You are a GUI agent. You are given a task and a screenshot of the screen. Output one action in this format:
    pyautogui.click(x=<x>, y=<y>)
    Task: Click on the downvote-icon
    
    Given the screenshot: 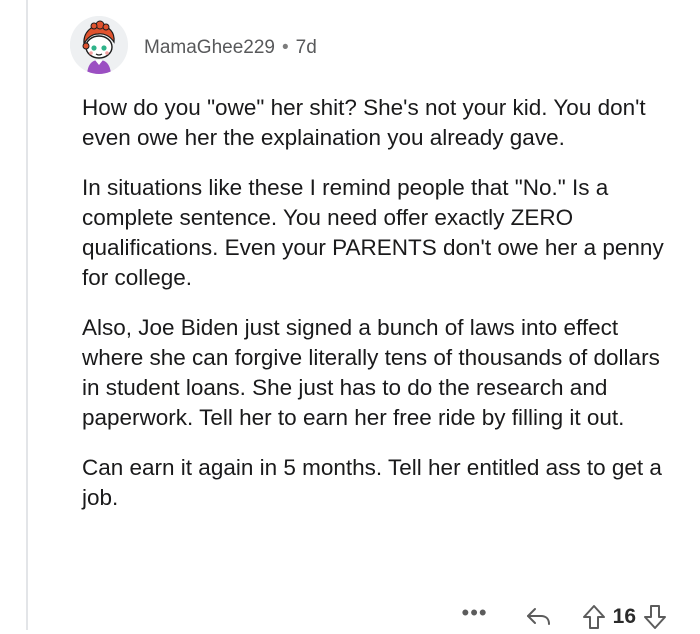 What is the action you would take?
    pyautogui.click(x=655, y=617)
    